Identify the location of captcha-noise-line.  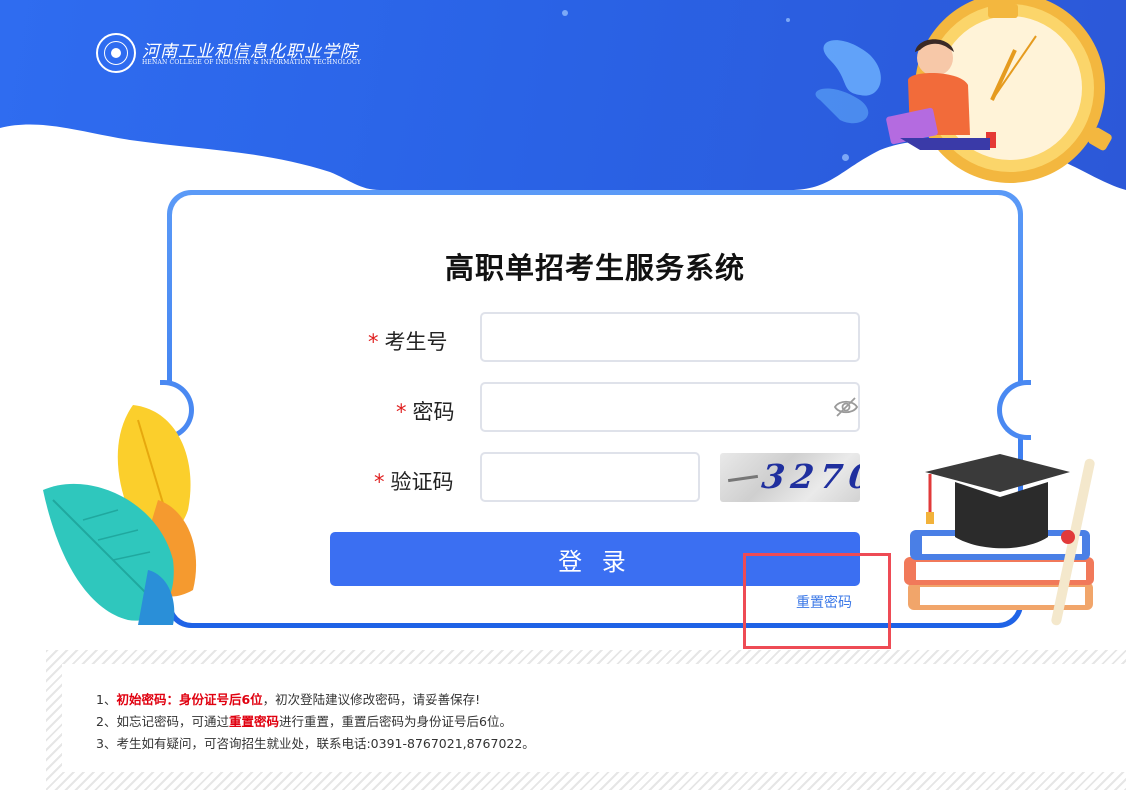
(743, 478).